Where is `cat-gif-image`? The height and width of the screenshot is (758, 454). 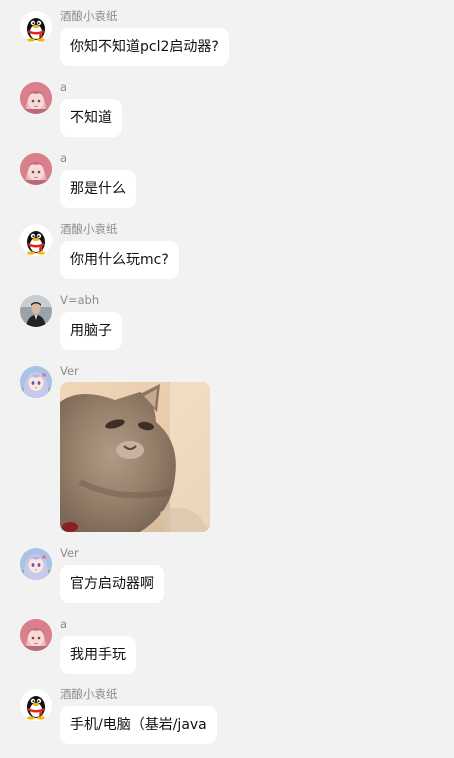
cat-gif-image is located at coordinates (135, 457).